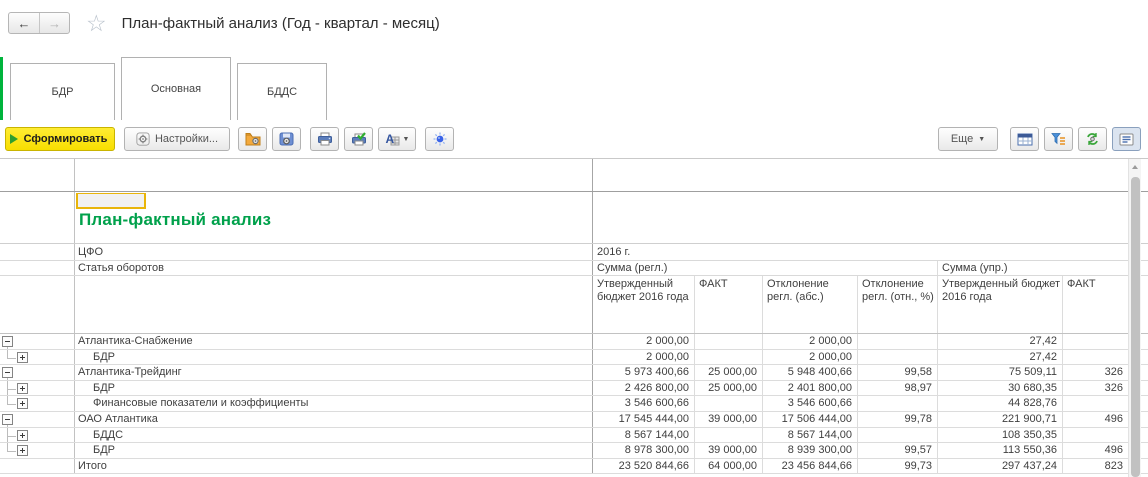 This screenshot has height=477, width=1148. I want to click on value-cell: 5 948 400,66, so click(810, 372).